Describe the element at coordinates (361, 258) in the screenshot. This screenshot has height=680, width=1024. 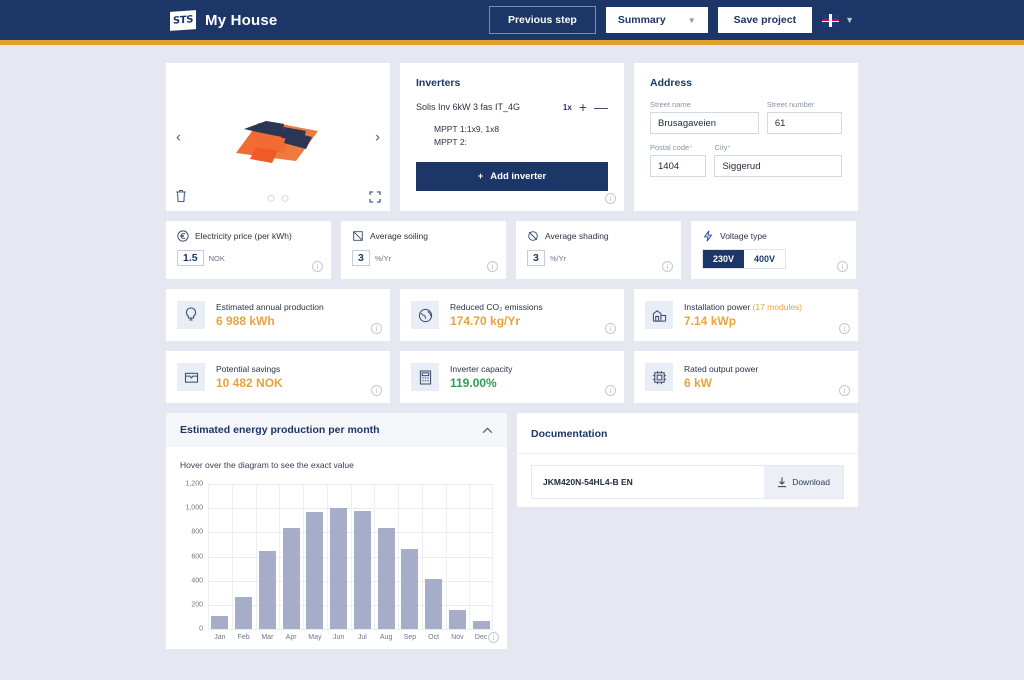
I see `average-soiling-input: 3` at that location.